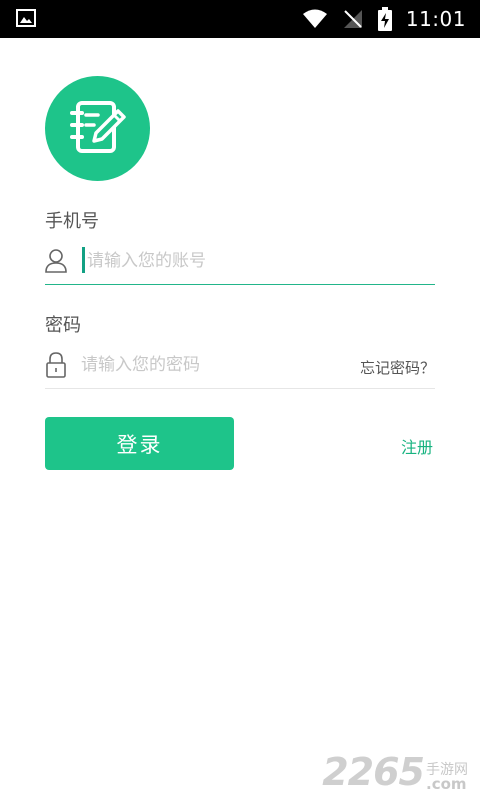 This screenshot has height=800, width=480. I want to click on phone-field, so click(240, 262).